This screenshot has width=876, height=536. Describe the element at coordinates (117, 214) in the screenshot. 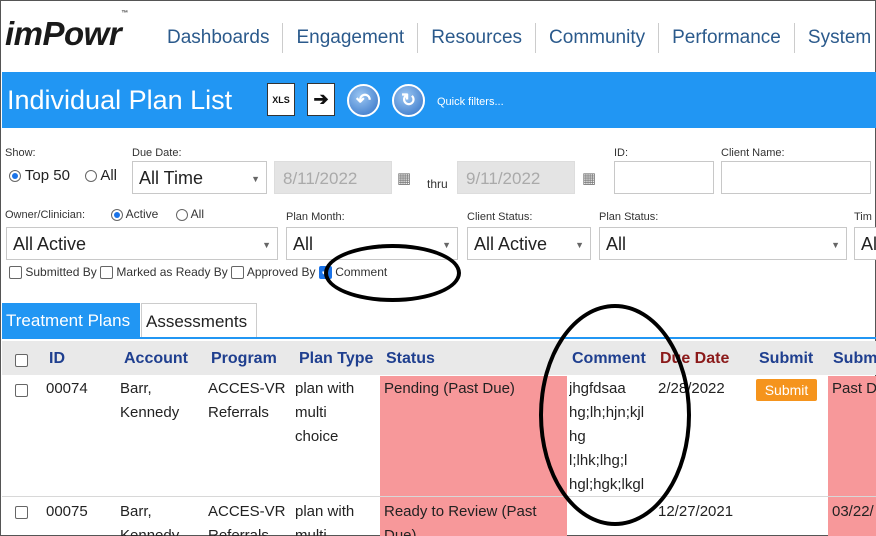

I see `owner-active-radio` at that location.